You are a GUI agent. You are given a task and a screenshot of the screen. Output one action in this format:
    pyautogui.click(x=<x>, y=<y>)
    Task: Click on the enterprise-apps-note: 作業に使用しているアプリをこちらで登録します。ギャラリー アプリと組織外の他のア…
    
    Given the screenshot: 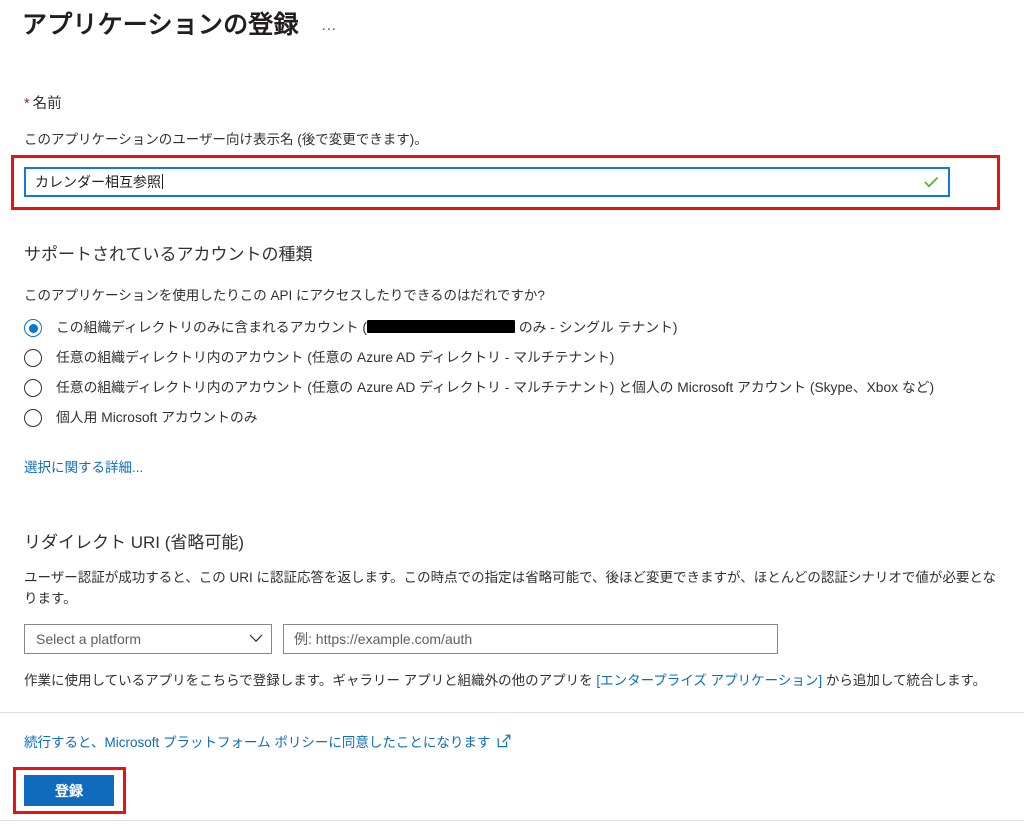 What is the action you would take?
    pyautogui.click(x=505, y=681)
    